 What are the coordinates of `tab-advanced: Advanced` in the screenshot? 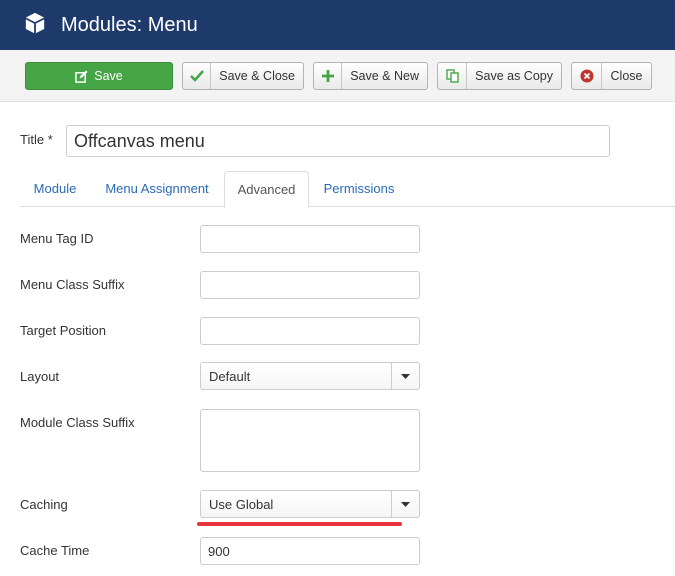 It's located at (266, 189).